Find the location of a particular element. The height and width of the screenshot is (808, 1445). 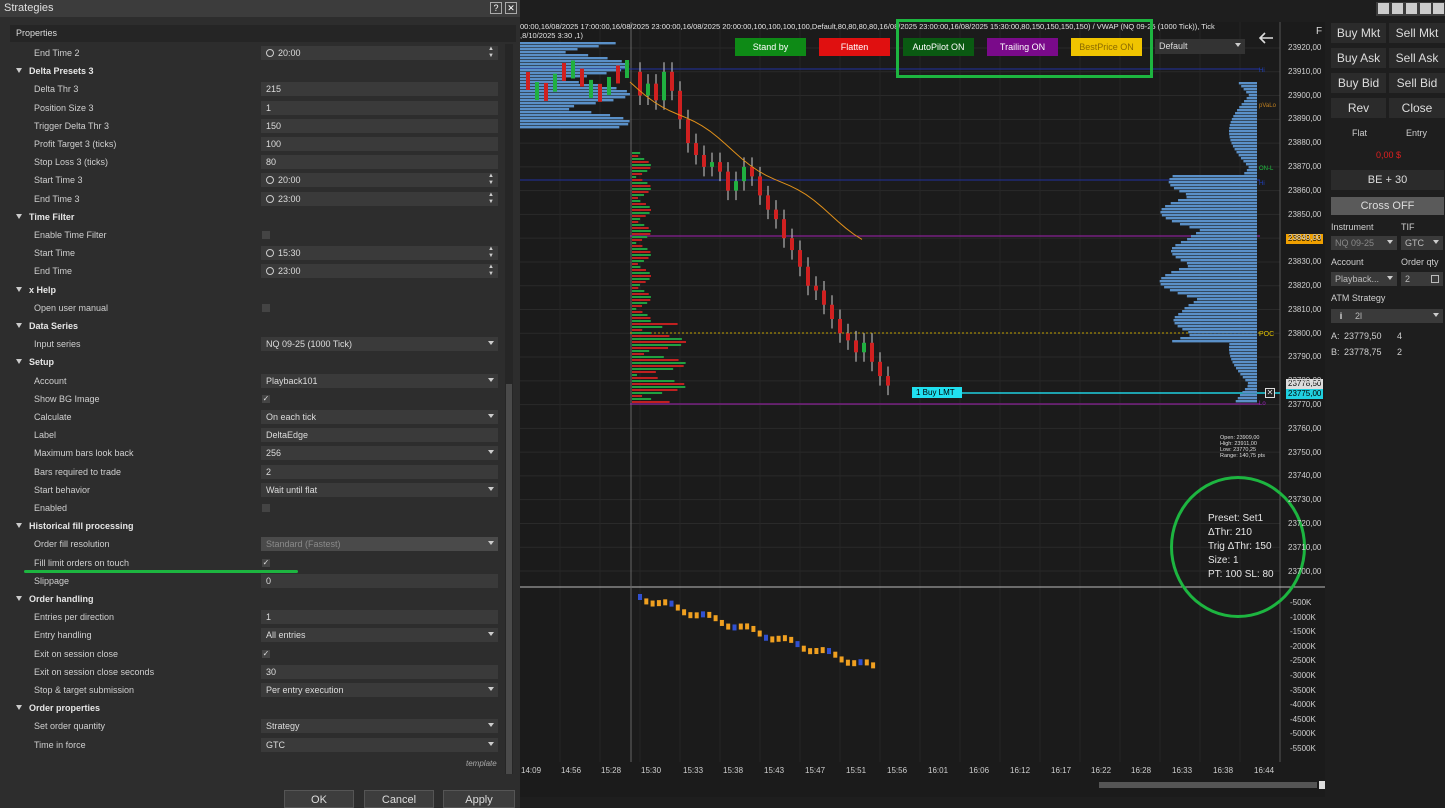

property-input: 150 is located at coordinates (379, 125).